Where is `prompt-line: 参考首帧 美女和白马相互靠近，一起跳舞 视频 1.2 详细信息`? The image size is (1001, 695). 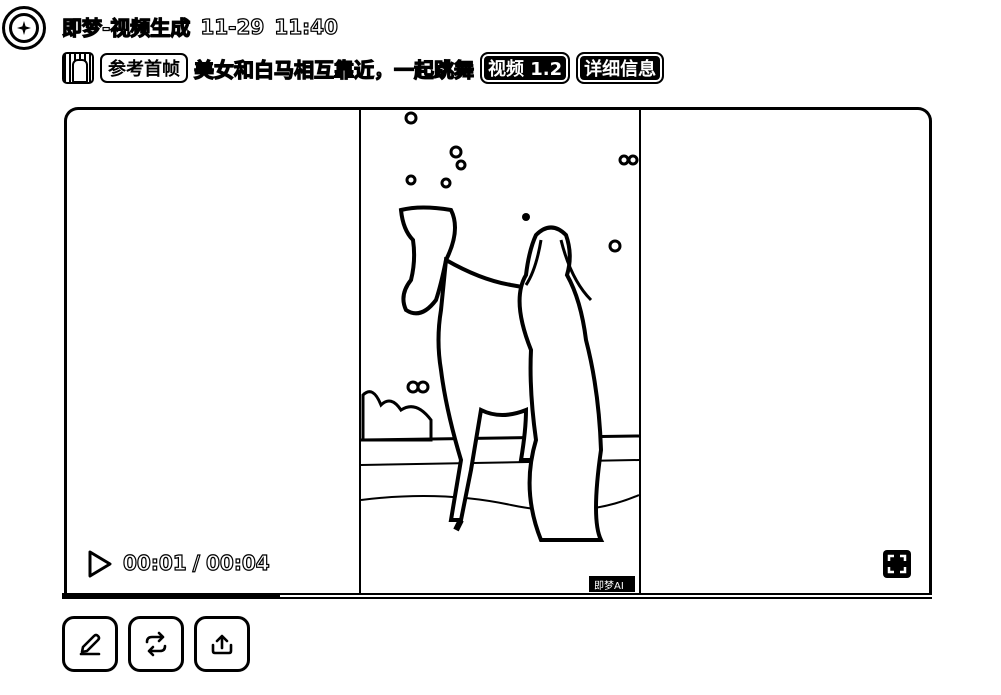
prompt-line: 参考首帧 美女和白马相互靠近，一起跳舞 视频 1.2 详细信息 is located at coordinates (363, 68).